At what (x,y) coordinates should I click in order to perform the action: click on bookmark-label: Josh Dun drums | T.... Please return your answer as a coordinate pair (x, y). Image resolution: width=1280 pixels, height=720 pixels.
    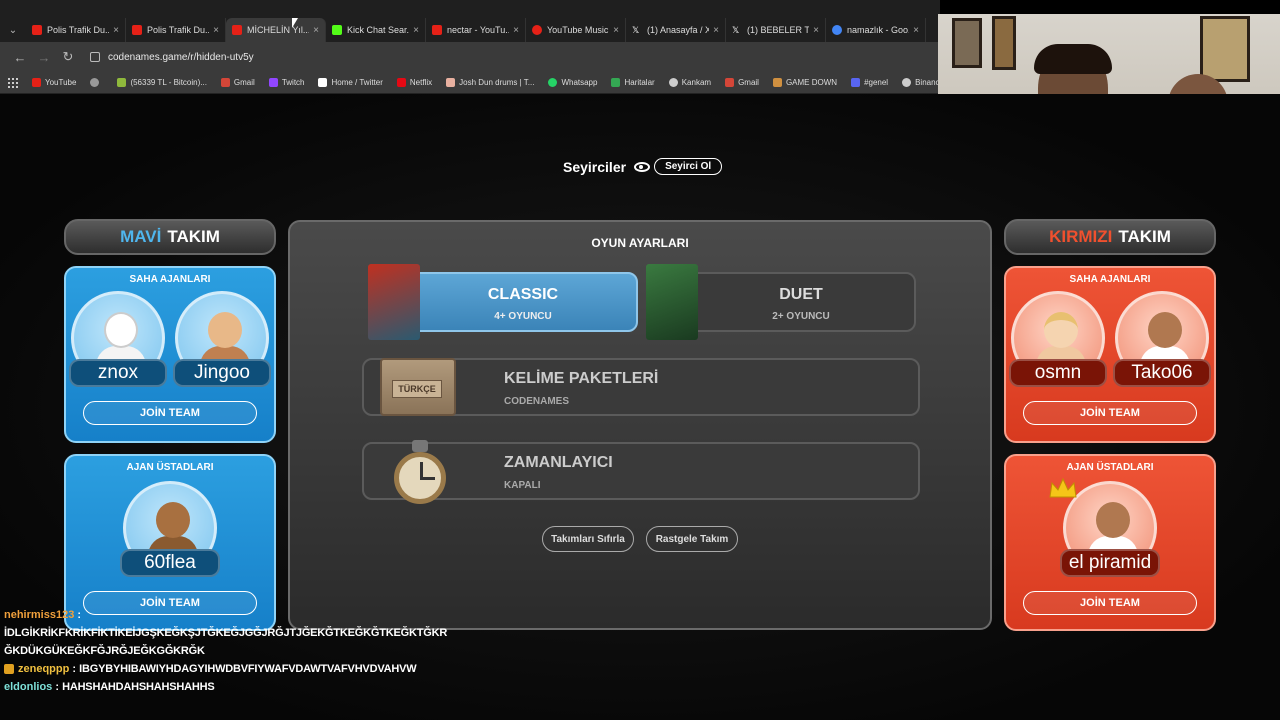
    Looking at the image, I should click on (497, 82).